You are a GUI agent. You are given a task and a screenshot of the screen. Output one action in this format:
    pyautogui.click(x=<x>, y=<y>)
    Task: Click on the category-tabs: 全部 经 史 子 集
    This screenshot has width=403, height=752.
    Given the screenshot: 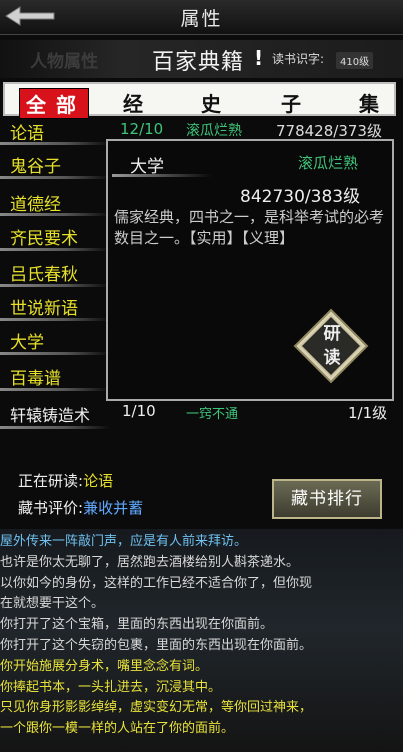 What is the action you would take?
    pyautogui.click(x=199, y=100)
    